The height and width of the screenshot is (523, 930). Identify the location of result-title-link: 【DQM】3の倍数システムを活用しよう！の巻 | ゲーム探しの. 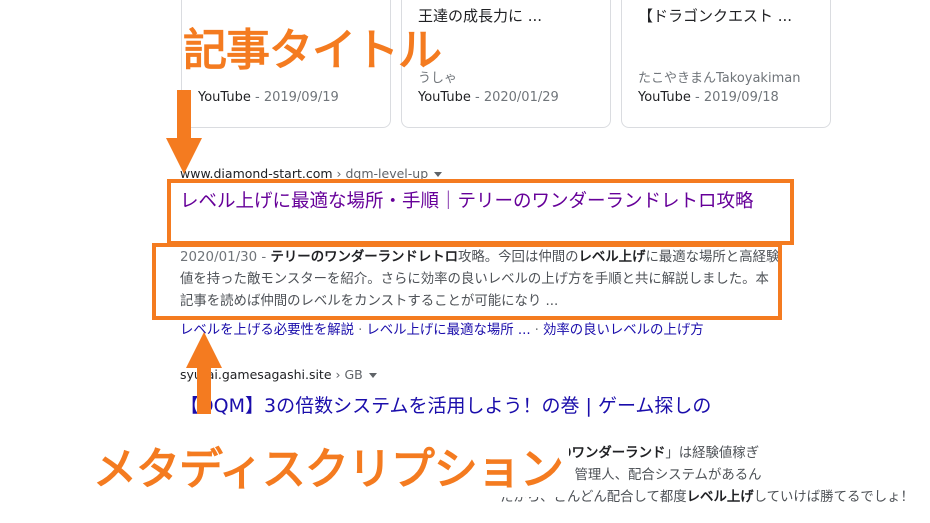
(445, 404).